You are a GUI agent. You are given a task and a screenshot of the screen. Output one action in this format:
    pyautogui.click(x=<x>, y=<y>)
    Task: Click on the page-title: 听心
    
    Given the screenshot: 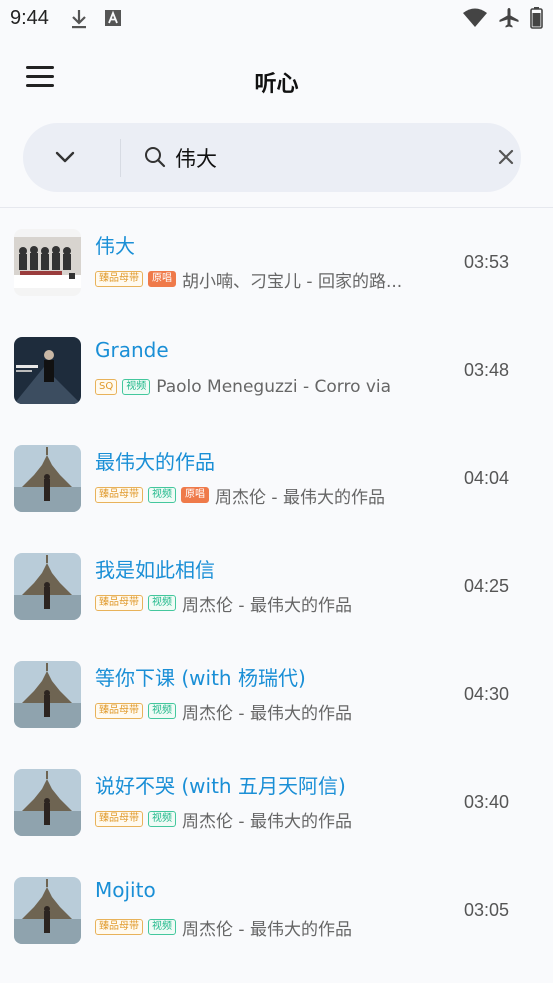 What is the action you would take?
    pyautogui.click(x=276, y=84)
    